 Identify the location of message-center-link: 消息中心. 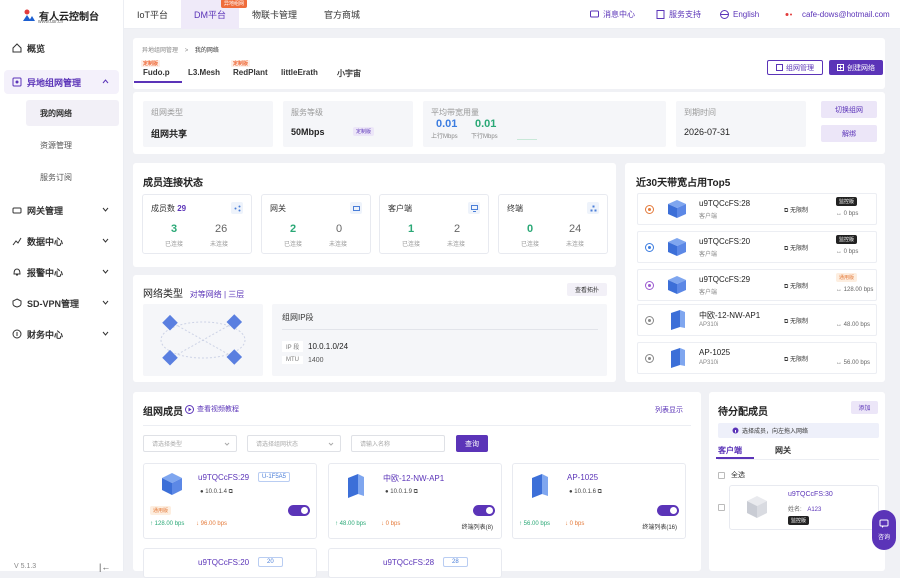
(612, 14).